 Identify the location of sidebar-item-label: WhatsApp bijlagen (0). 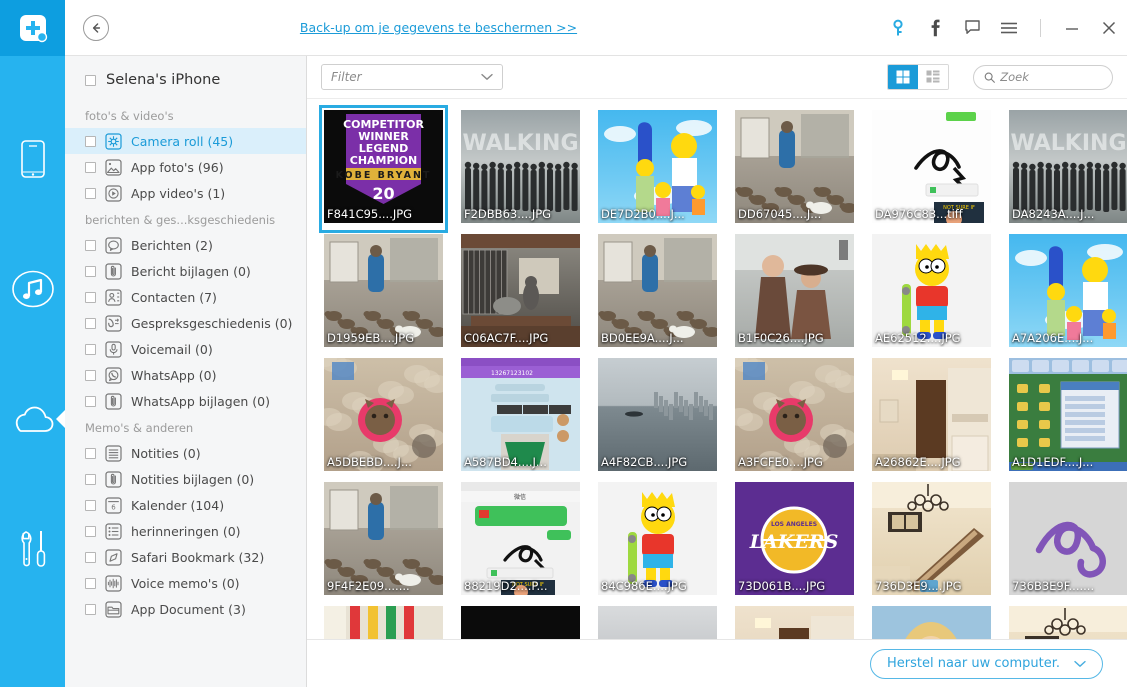
(200, 401).